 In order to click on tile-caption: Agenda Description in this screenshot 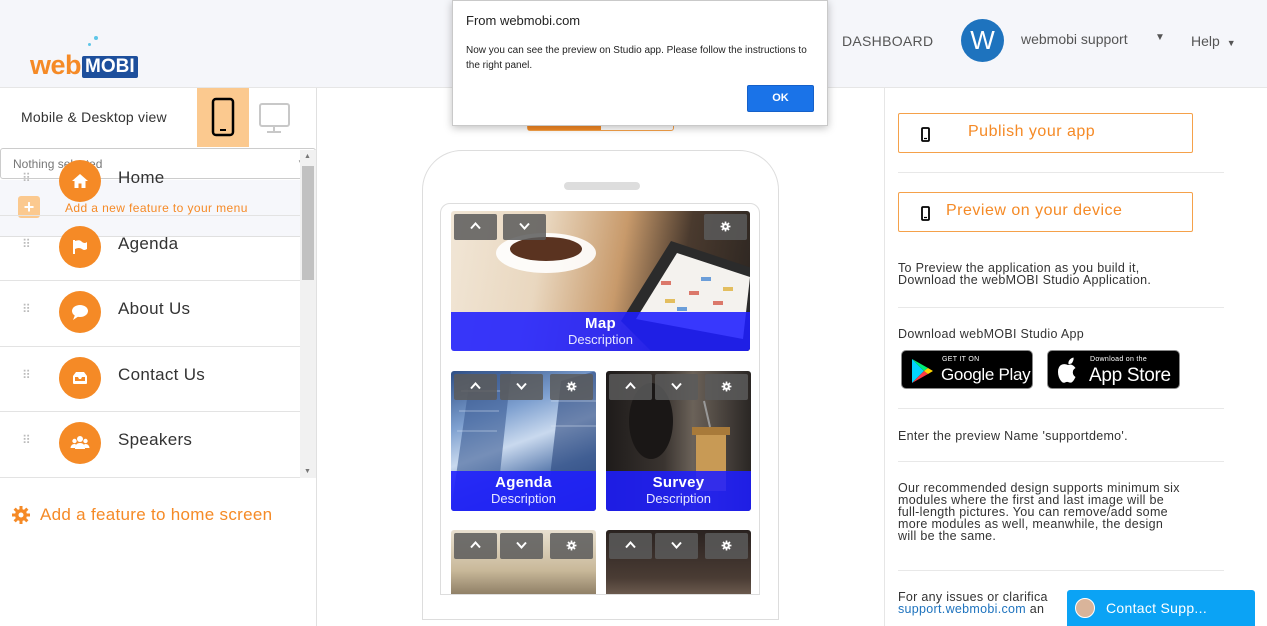, I will do `click(523, 491)`.